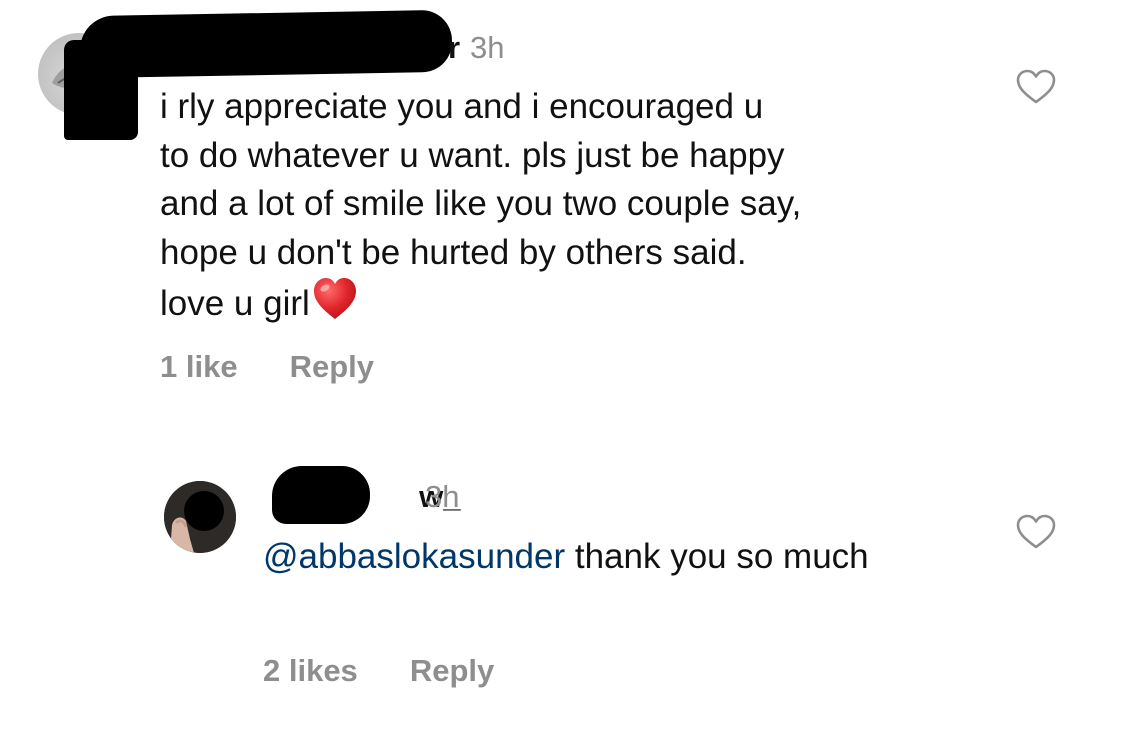  I want to click on comment-meta: 1 like Reply, so click(267, 367).